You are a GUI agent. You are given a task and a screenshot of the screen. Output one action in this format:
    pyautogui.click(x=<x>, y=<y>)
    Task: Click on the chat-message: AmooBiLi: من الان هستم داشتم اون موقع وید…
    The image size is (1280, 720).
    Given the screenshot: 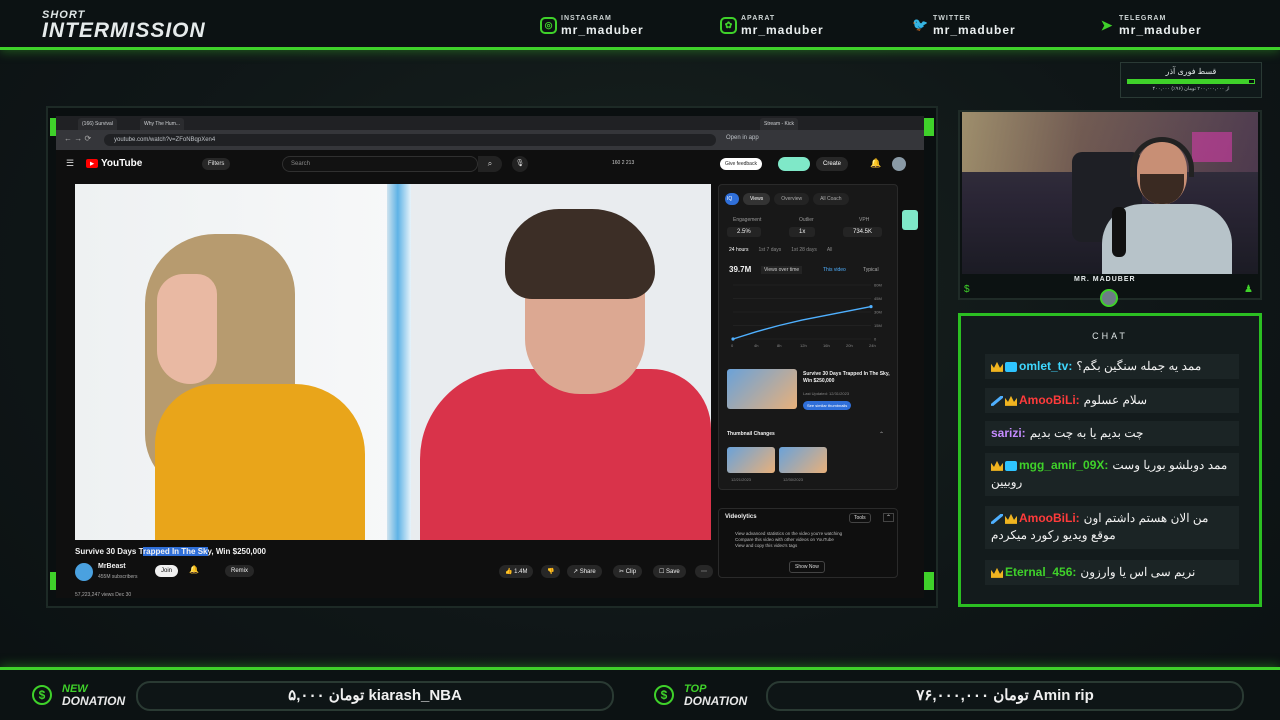 What is the action you would take?
    pyautogui.click(x=1112, y=527)
    